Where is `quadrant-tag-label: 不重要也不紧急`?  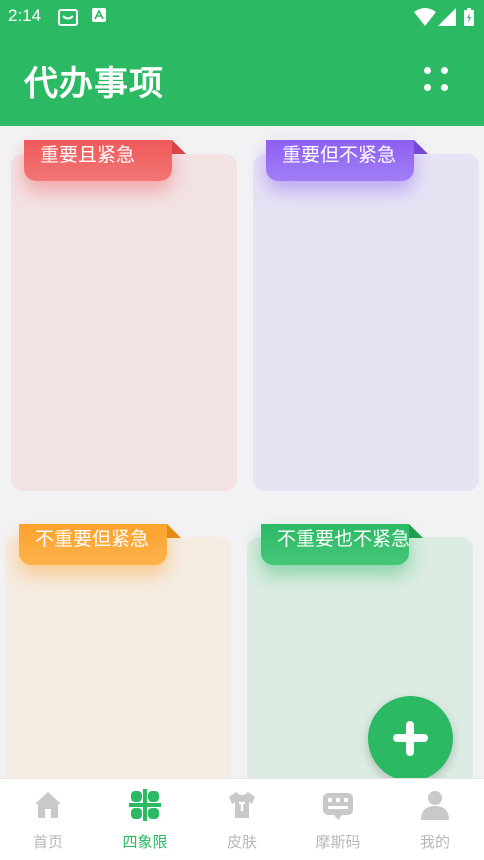
quadrant-tag-label: 不重要也不紧急 is located at coordinates (344, 539).